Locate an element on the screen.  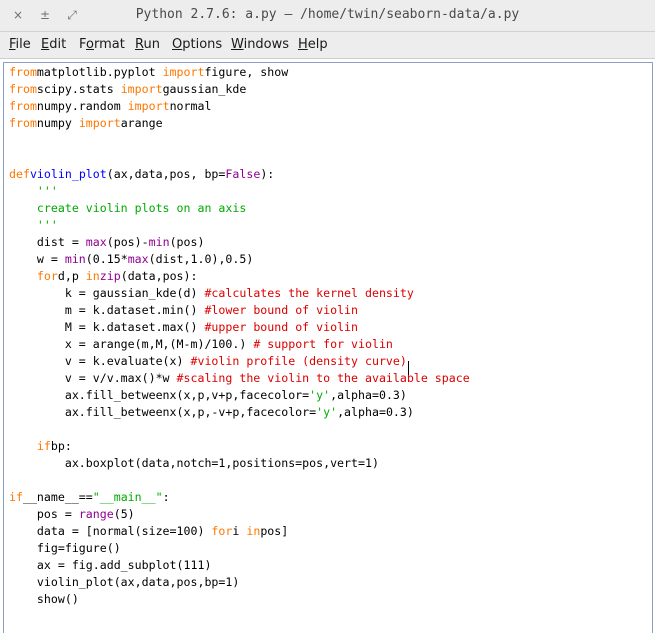
code-line: dist = max(pos)-min(pos) is located at coordinates (239, 242).